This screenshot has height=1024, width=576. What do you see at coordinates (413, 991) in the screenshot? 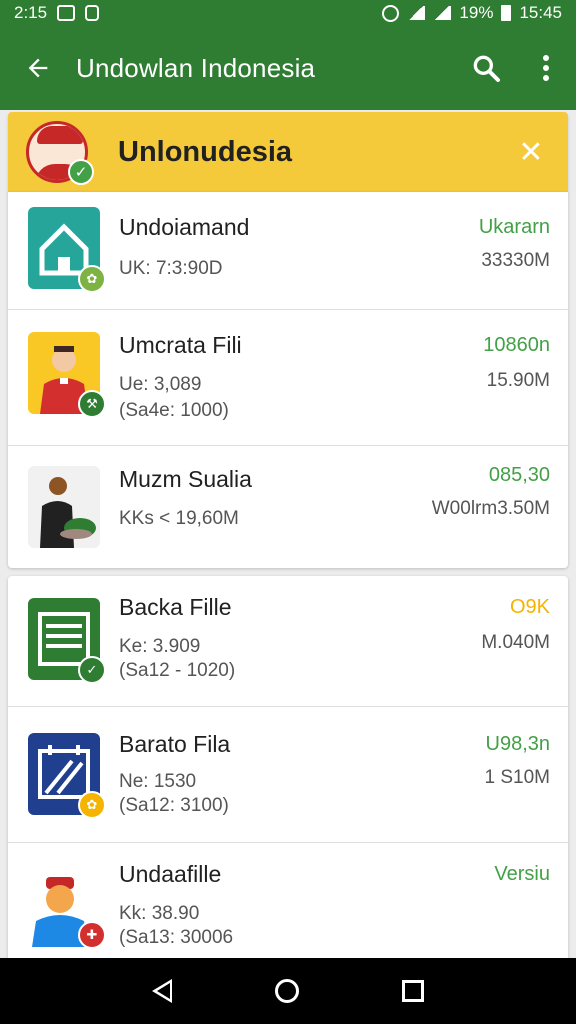
I see `nav-recents-button` at bounding box center [413, 991].